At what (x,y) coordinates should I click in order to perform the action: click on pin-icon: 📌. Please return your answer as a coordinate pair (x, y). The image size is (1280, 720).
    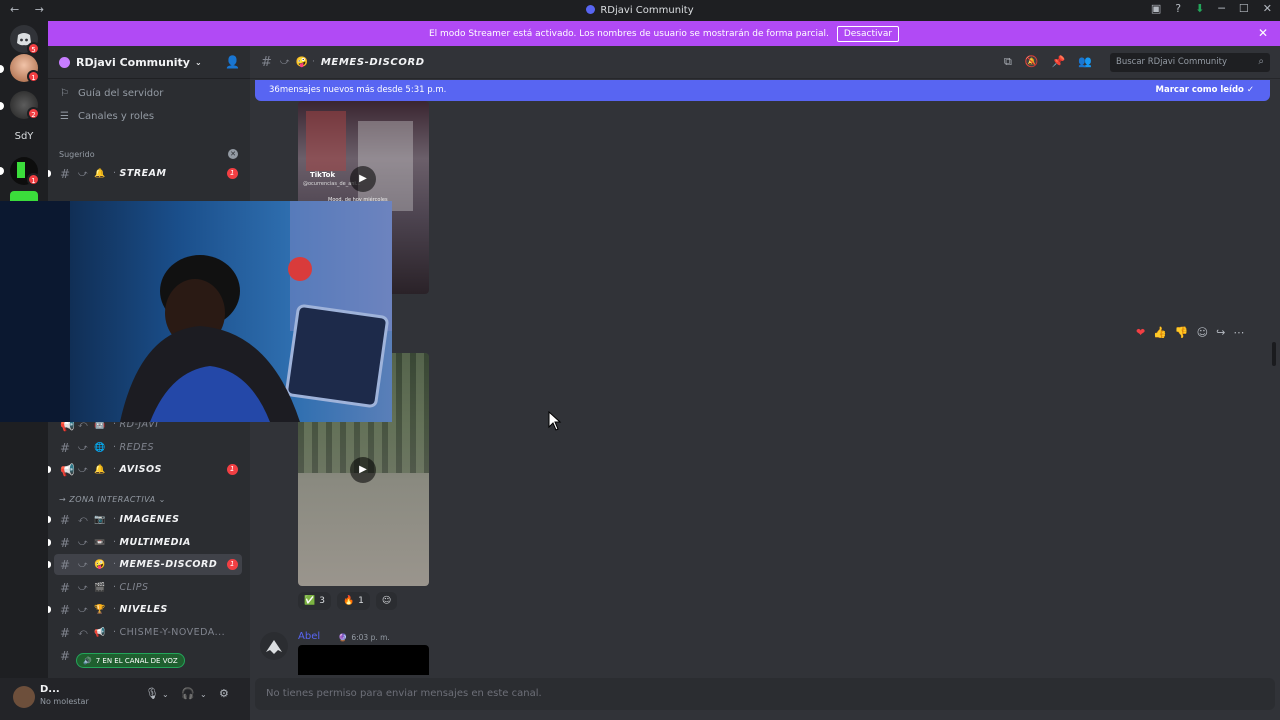
    Looking at the image, I should click on (1059, 62).